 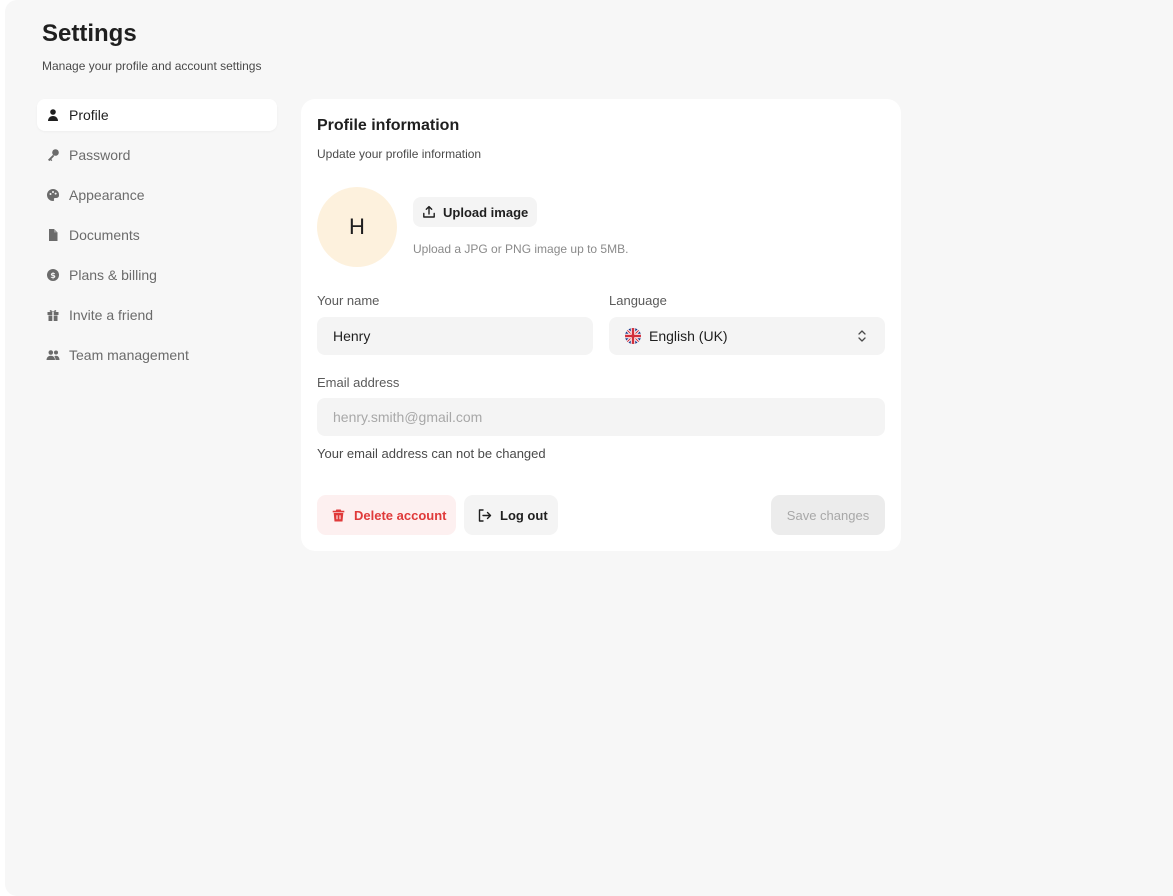 I want to click on page-title: Settings, so click(x=89, y=33).